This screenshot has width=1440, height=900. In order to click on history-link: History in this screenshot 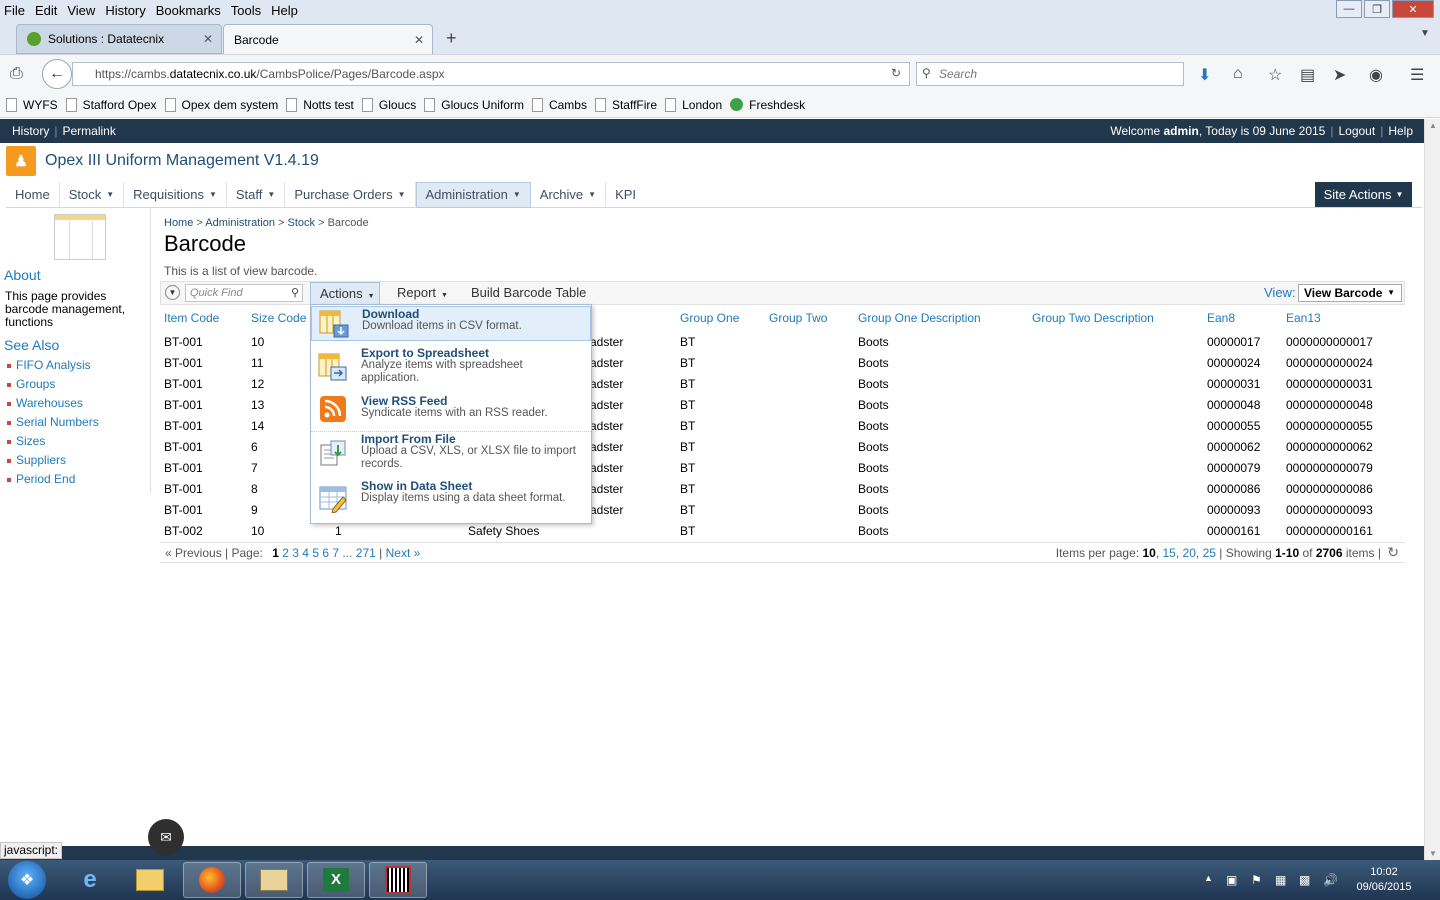, I will do `click(30, 131)`.